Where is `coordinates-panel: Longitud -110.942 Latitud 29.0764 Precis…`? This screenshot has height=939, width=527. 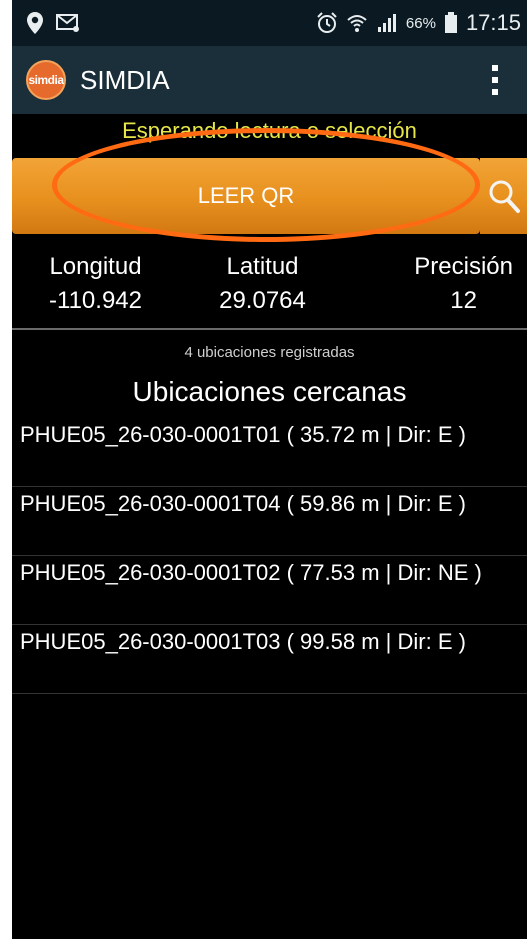 coordinates-panel: Longitud -110.942 Latitud 29.0764 Precis… is located at coordinates (269, 285).